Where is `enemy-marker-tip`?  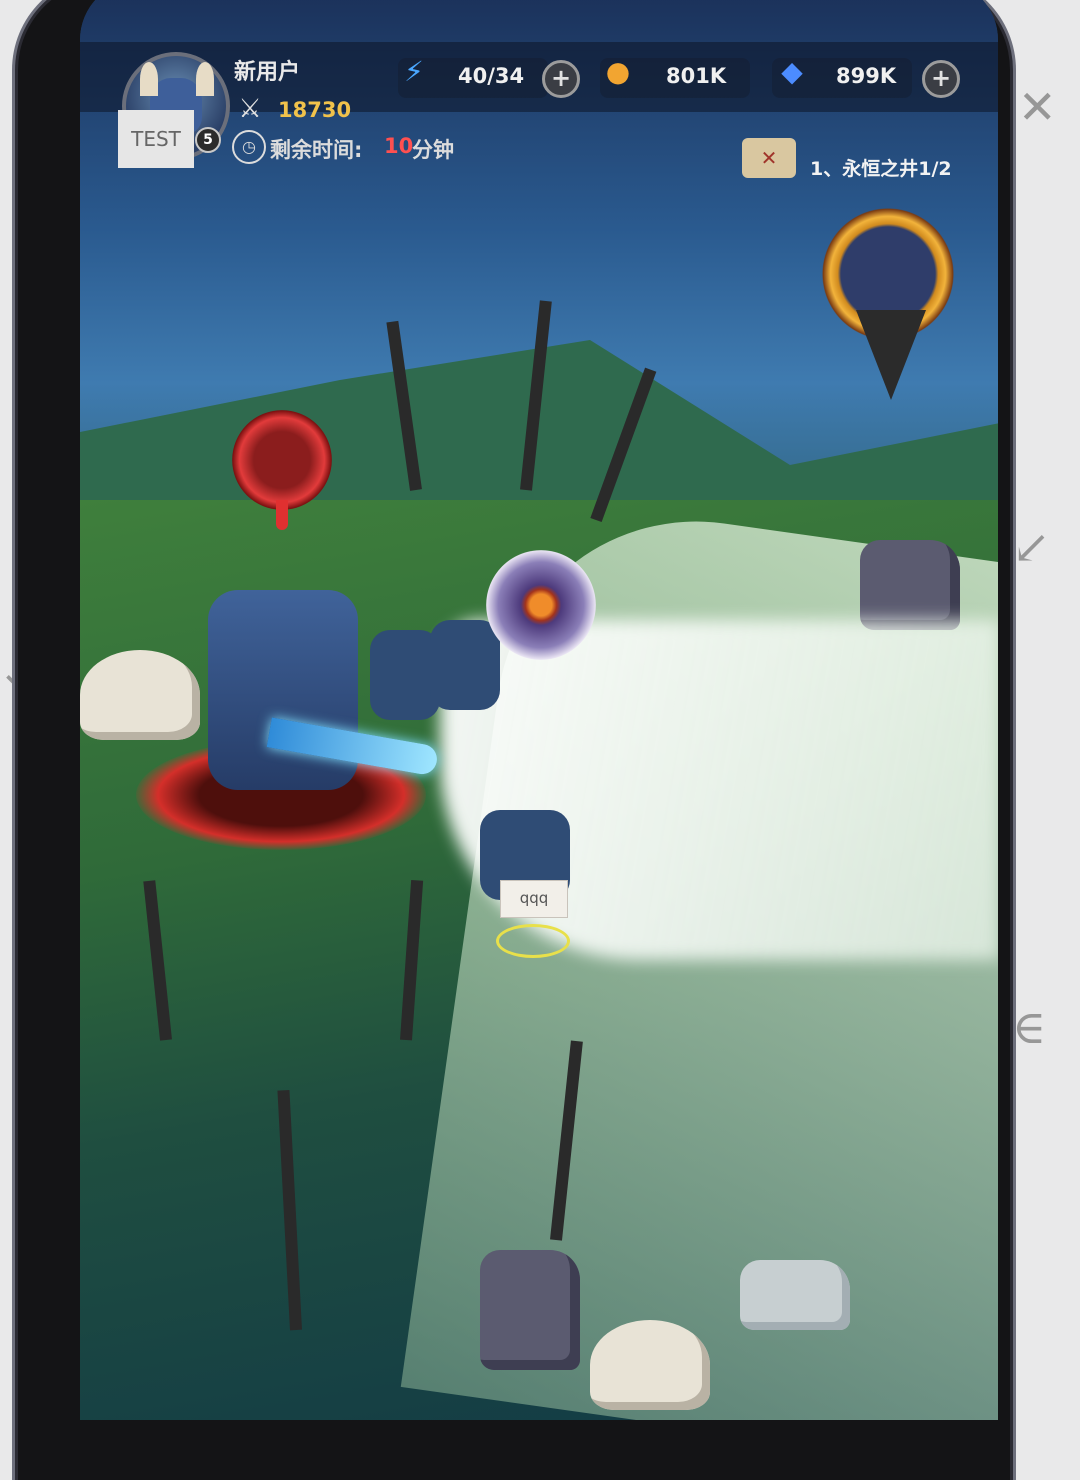 enemy-marker-tip is located at coordinates (282, 515).